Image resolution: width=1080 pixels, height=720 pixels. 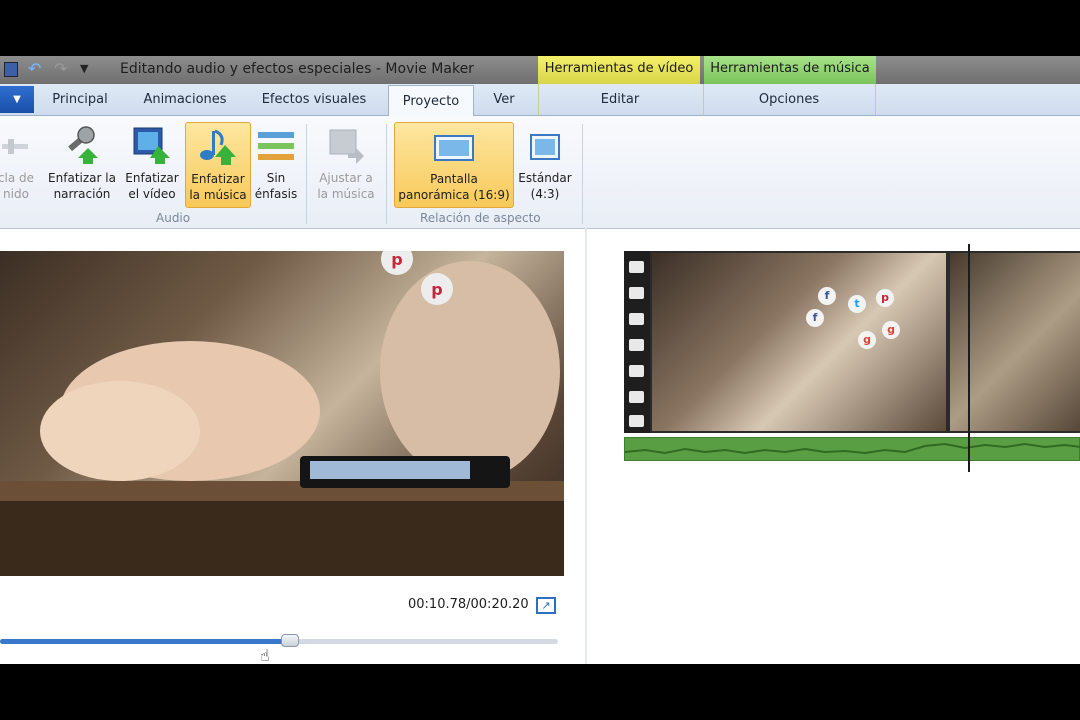 I want to click on tab-proyecto: Proyecto, so click(x=431, y=101).